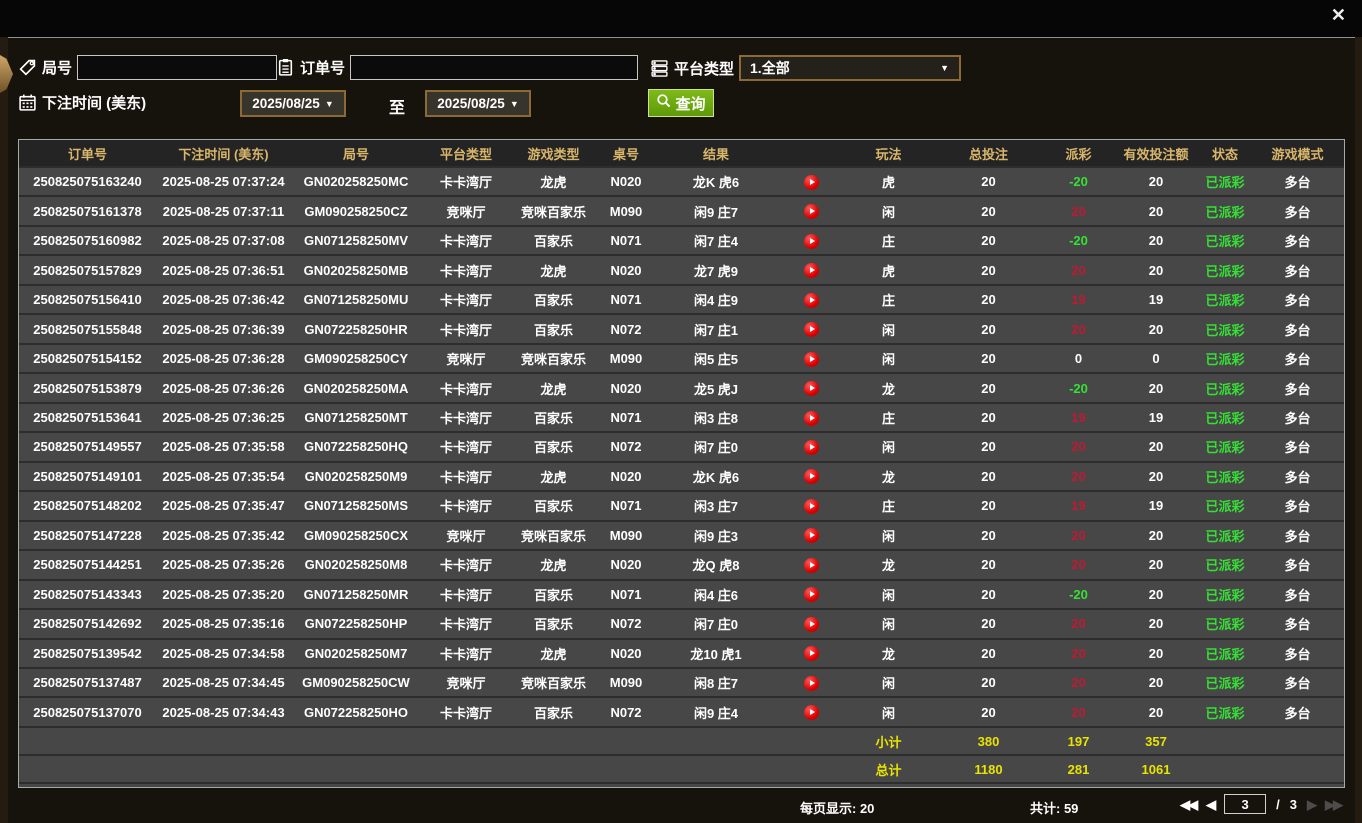 The height and width of the screenshot is (823, 1362). I want to click on cell-result: 闲9 庄4, so click(716, 711).